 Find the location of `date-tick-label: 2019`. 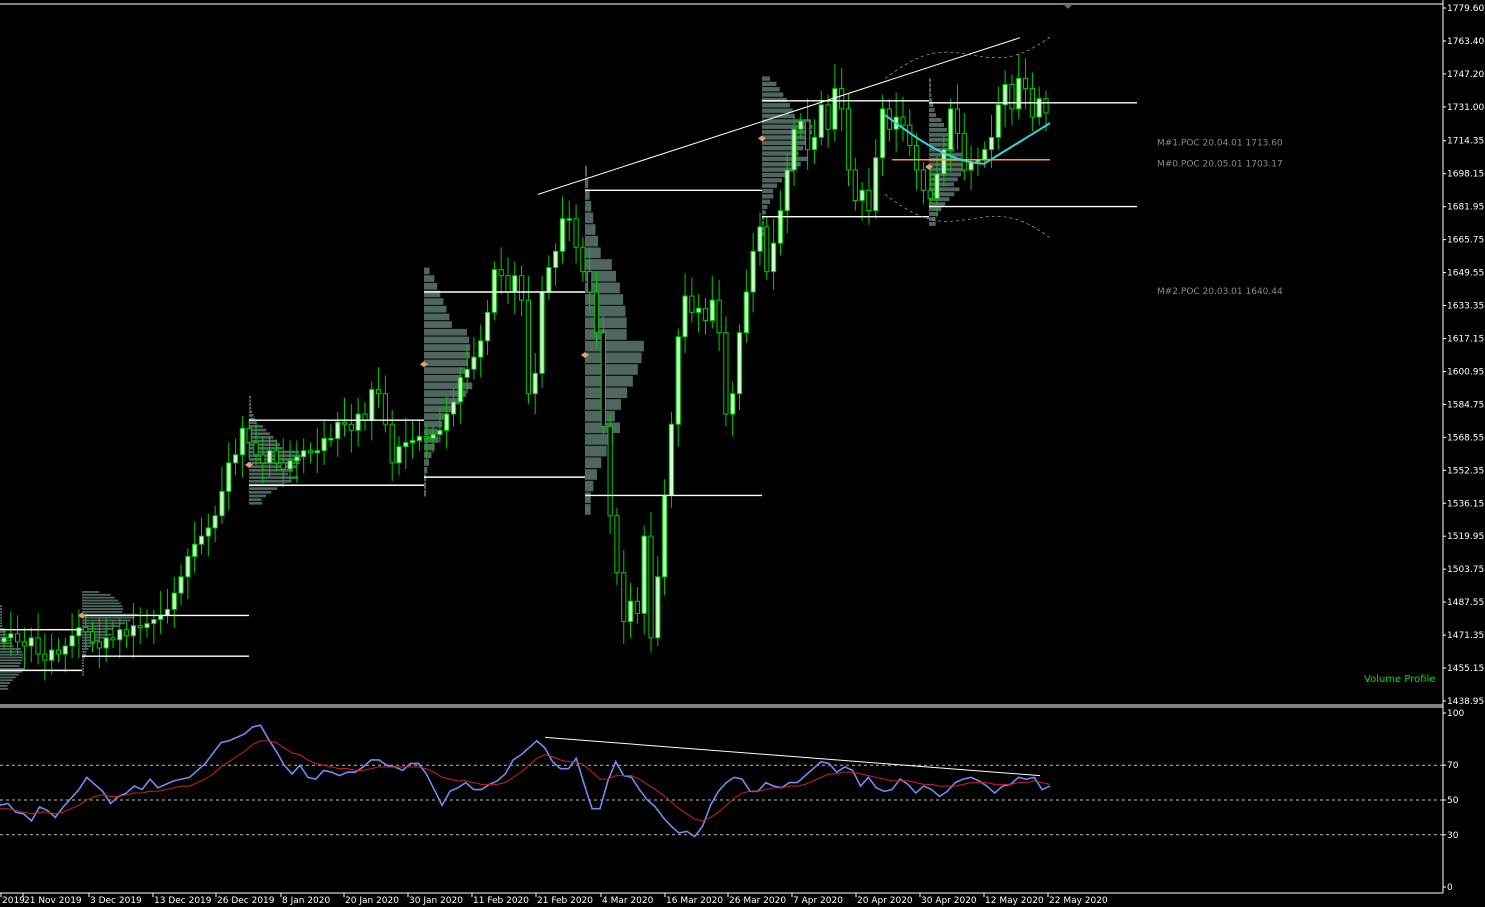

date-tick-label: 2019 is located at coordinates (13, 901).